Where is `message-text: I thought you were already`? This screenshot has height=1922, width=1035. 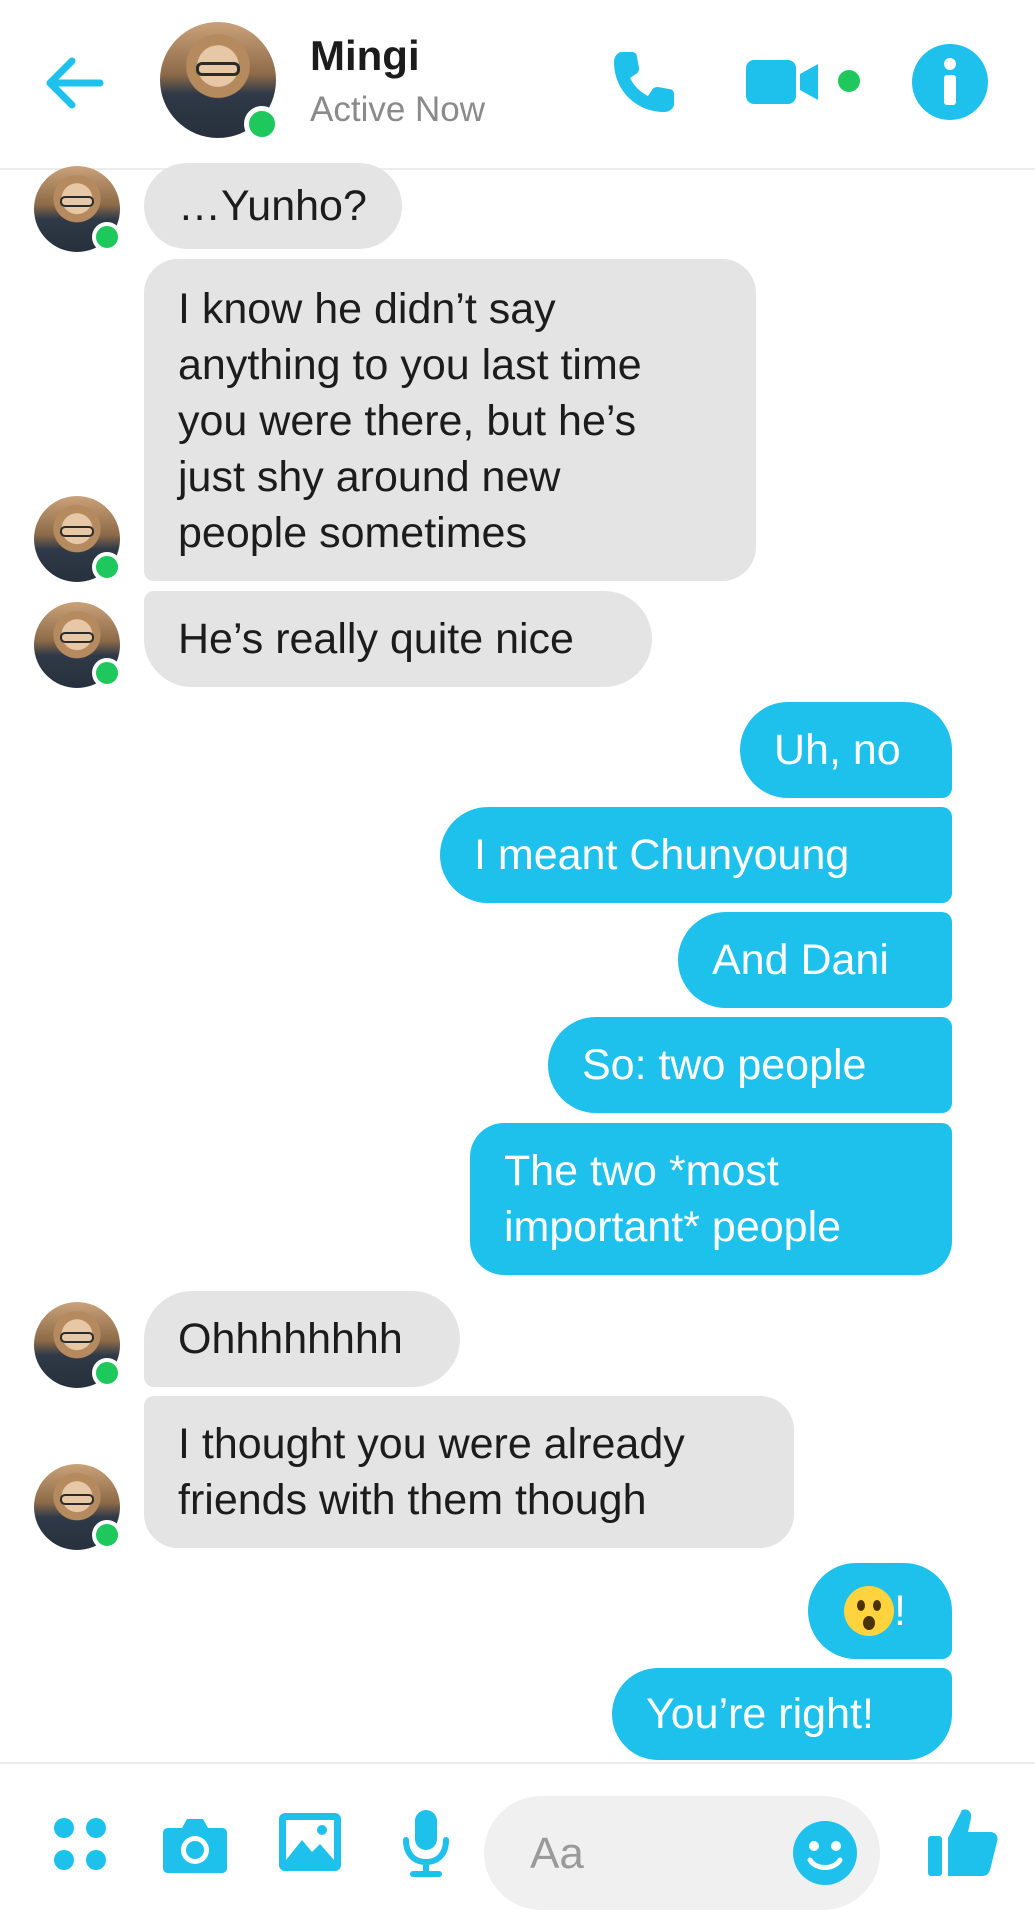 message-text: I thought you were already is located at coordinates (431, 1444).